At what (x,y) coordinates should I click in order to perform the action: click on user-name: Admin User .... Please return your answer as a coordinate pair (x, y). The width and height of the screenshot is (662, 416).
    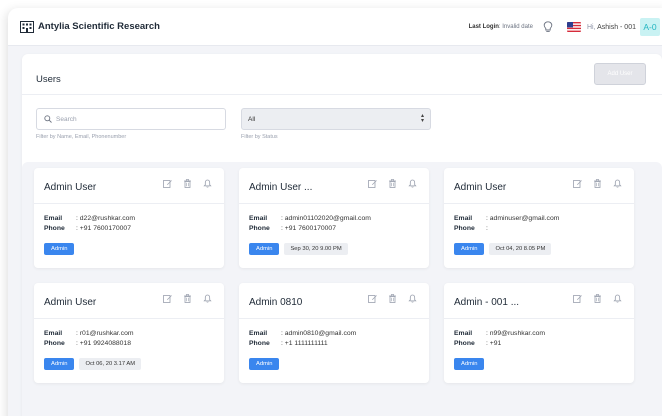
    Looking at the image, I should click on (281, 187).